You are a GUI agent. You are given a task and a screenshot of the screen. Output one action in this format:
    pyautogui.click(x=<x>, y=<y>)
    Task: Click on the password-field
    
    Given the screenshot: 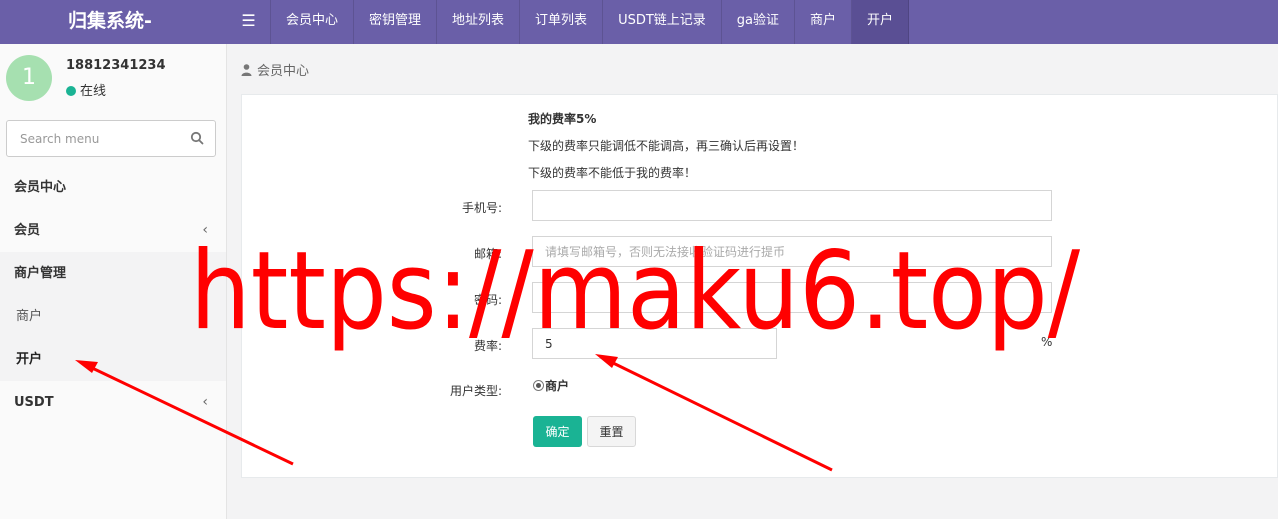 What is the action you would take?
    pyautogui.click(x=792, y=297)
    